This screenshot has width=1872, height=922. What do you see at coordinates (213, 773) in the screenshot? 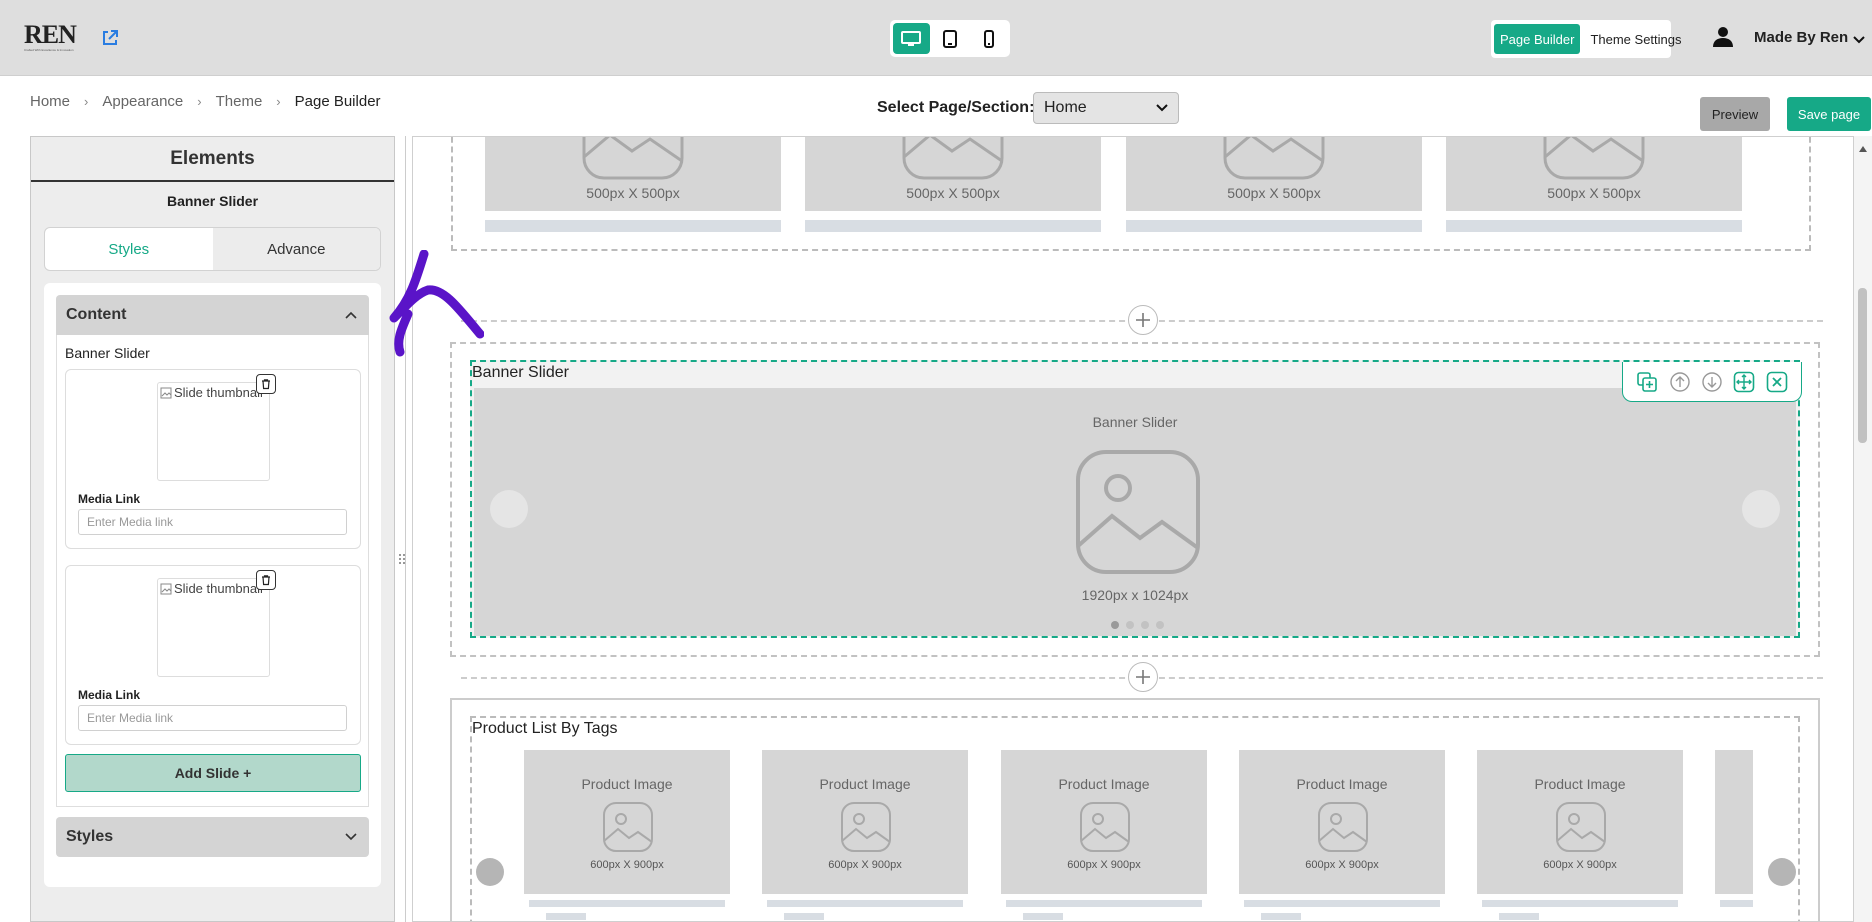
I see `add-slide-button: Add Slide +` at bounding box center [213, 773].